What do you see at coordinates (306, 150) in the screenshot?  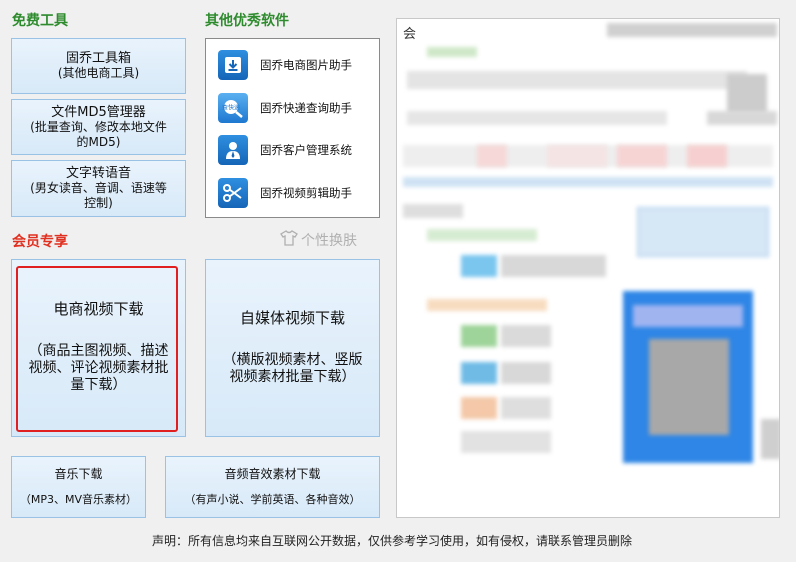 I see `software-item-label: 固乔客户管理系统` at bounding box center [306, 150].